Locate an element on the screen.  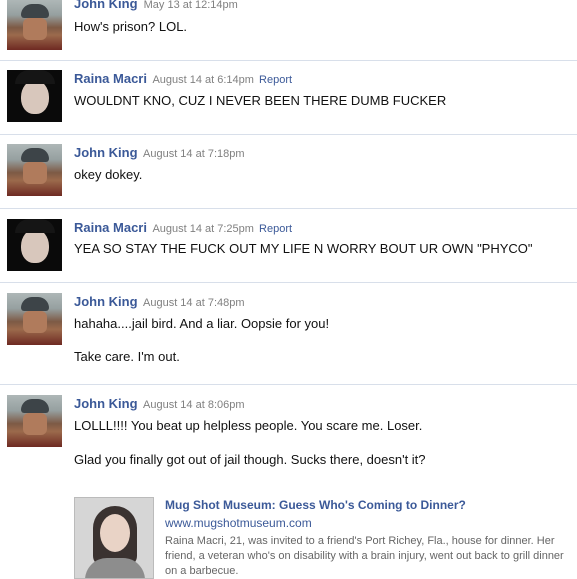
message-header: John King August 14 at 7:18pm is located at coordinates (159, 152).